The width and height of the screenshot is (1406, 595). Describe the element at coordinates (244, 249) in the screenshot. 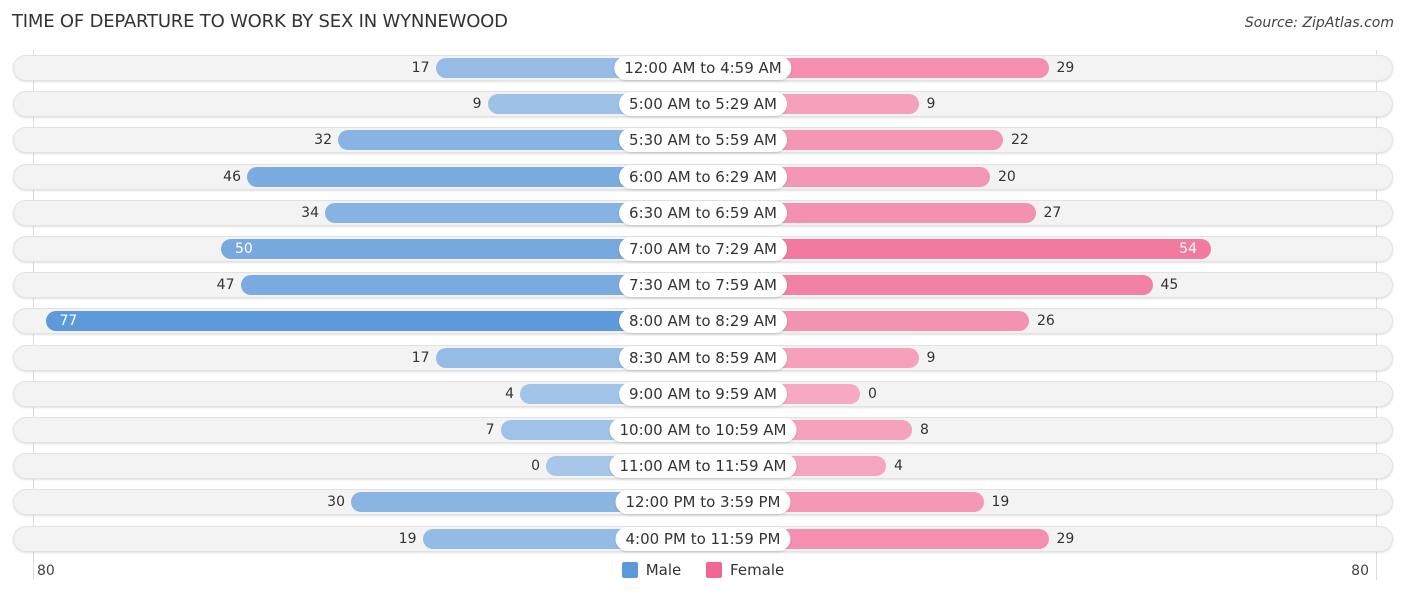

I see `value-label-male: 50` at that location.